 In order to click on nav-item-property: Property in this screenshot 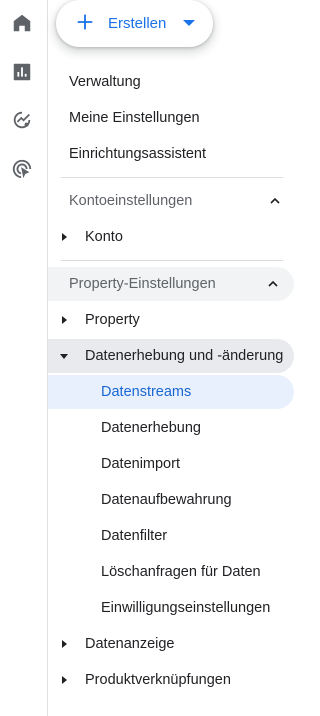, I will do `click(172, 320)`.